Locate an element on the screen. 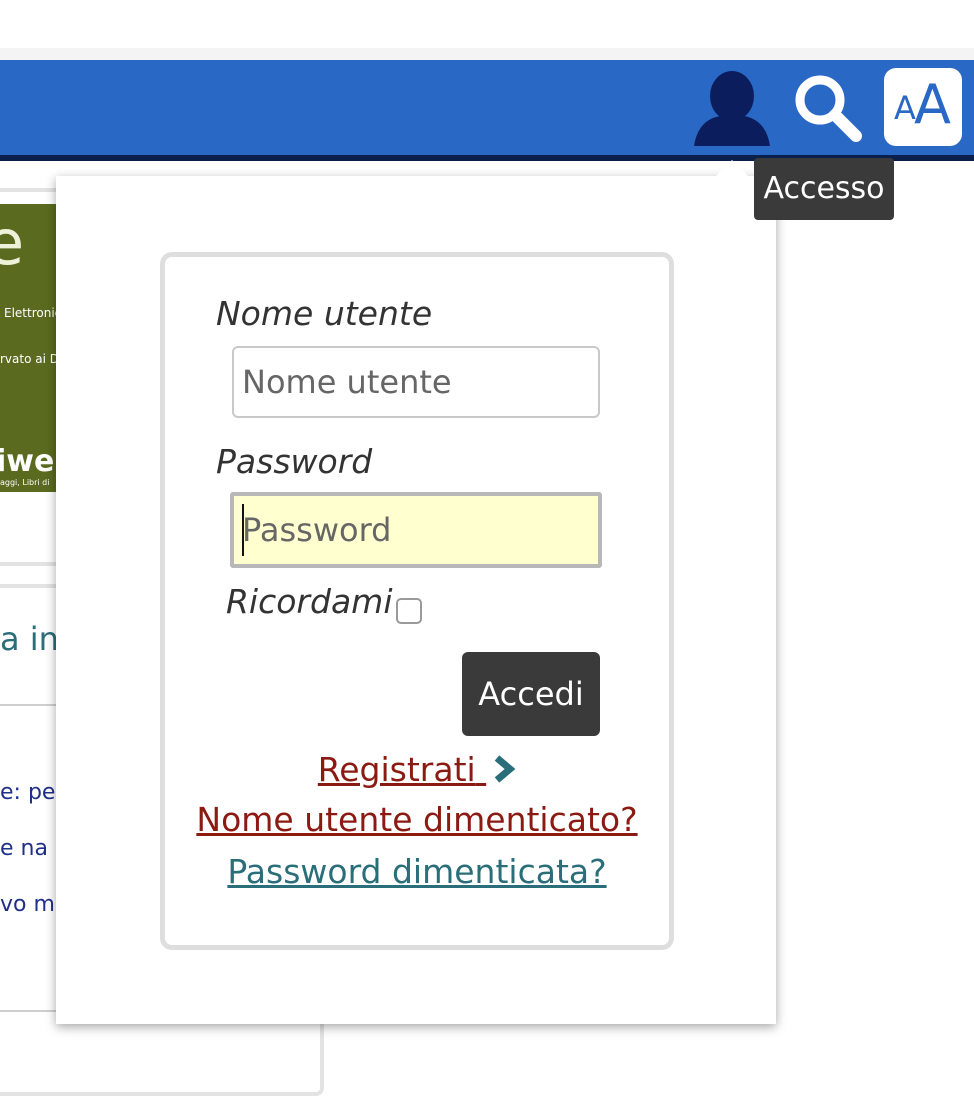 The image size is (974, 1116). text-cursor is located at coordinates (243, 530).